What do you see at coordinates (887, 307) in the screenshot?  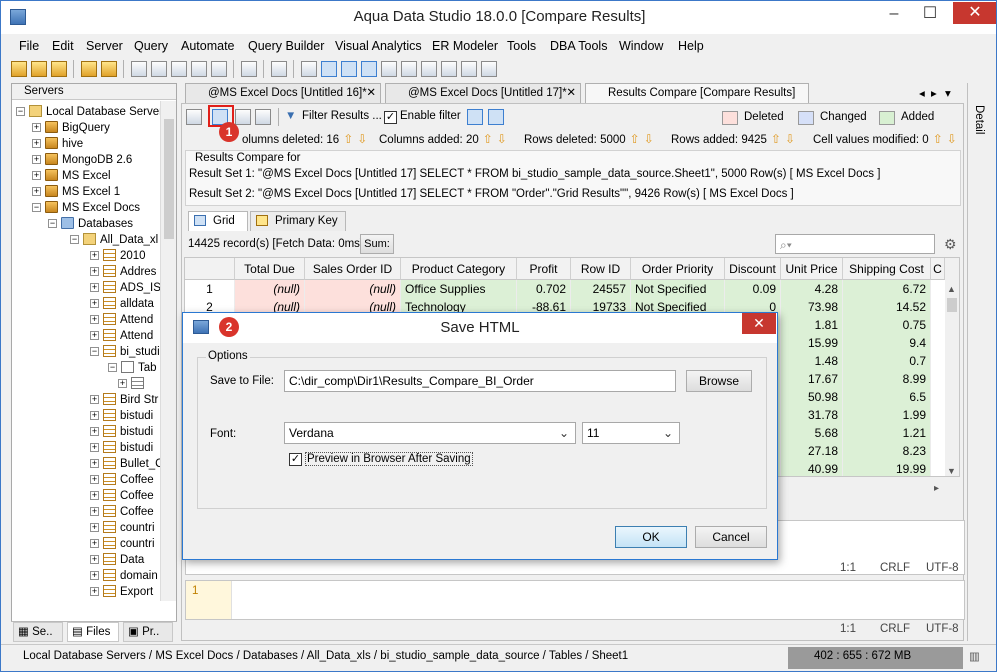 I see `grid-cell: 14.52` at bounding box center [887, 307].